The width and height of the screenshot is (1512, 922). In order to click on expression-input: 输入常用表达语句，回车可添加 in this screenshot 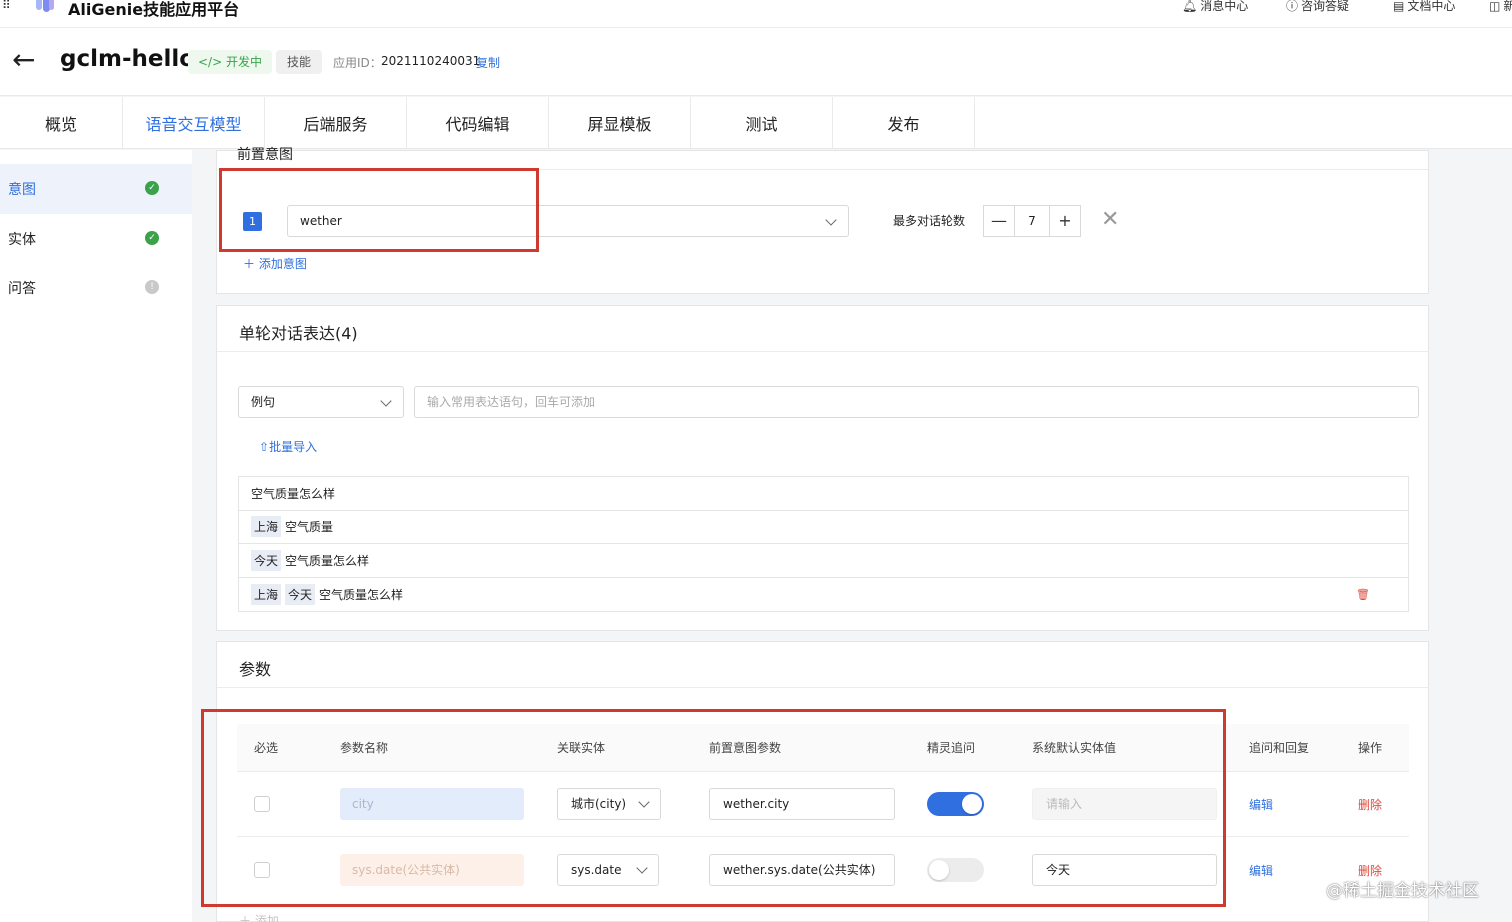, I will do `click(916, 402)`.